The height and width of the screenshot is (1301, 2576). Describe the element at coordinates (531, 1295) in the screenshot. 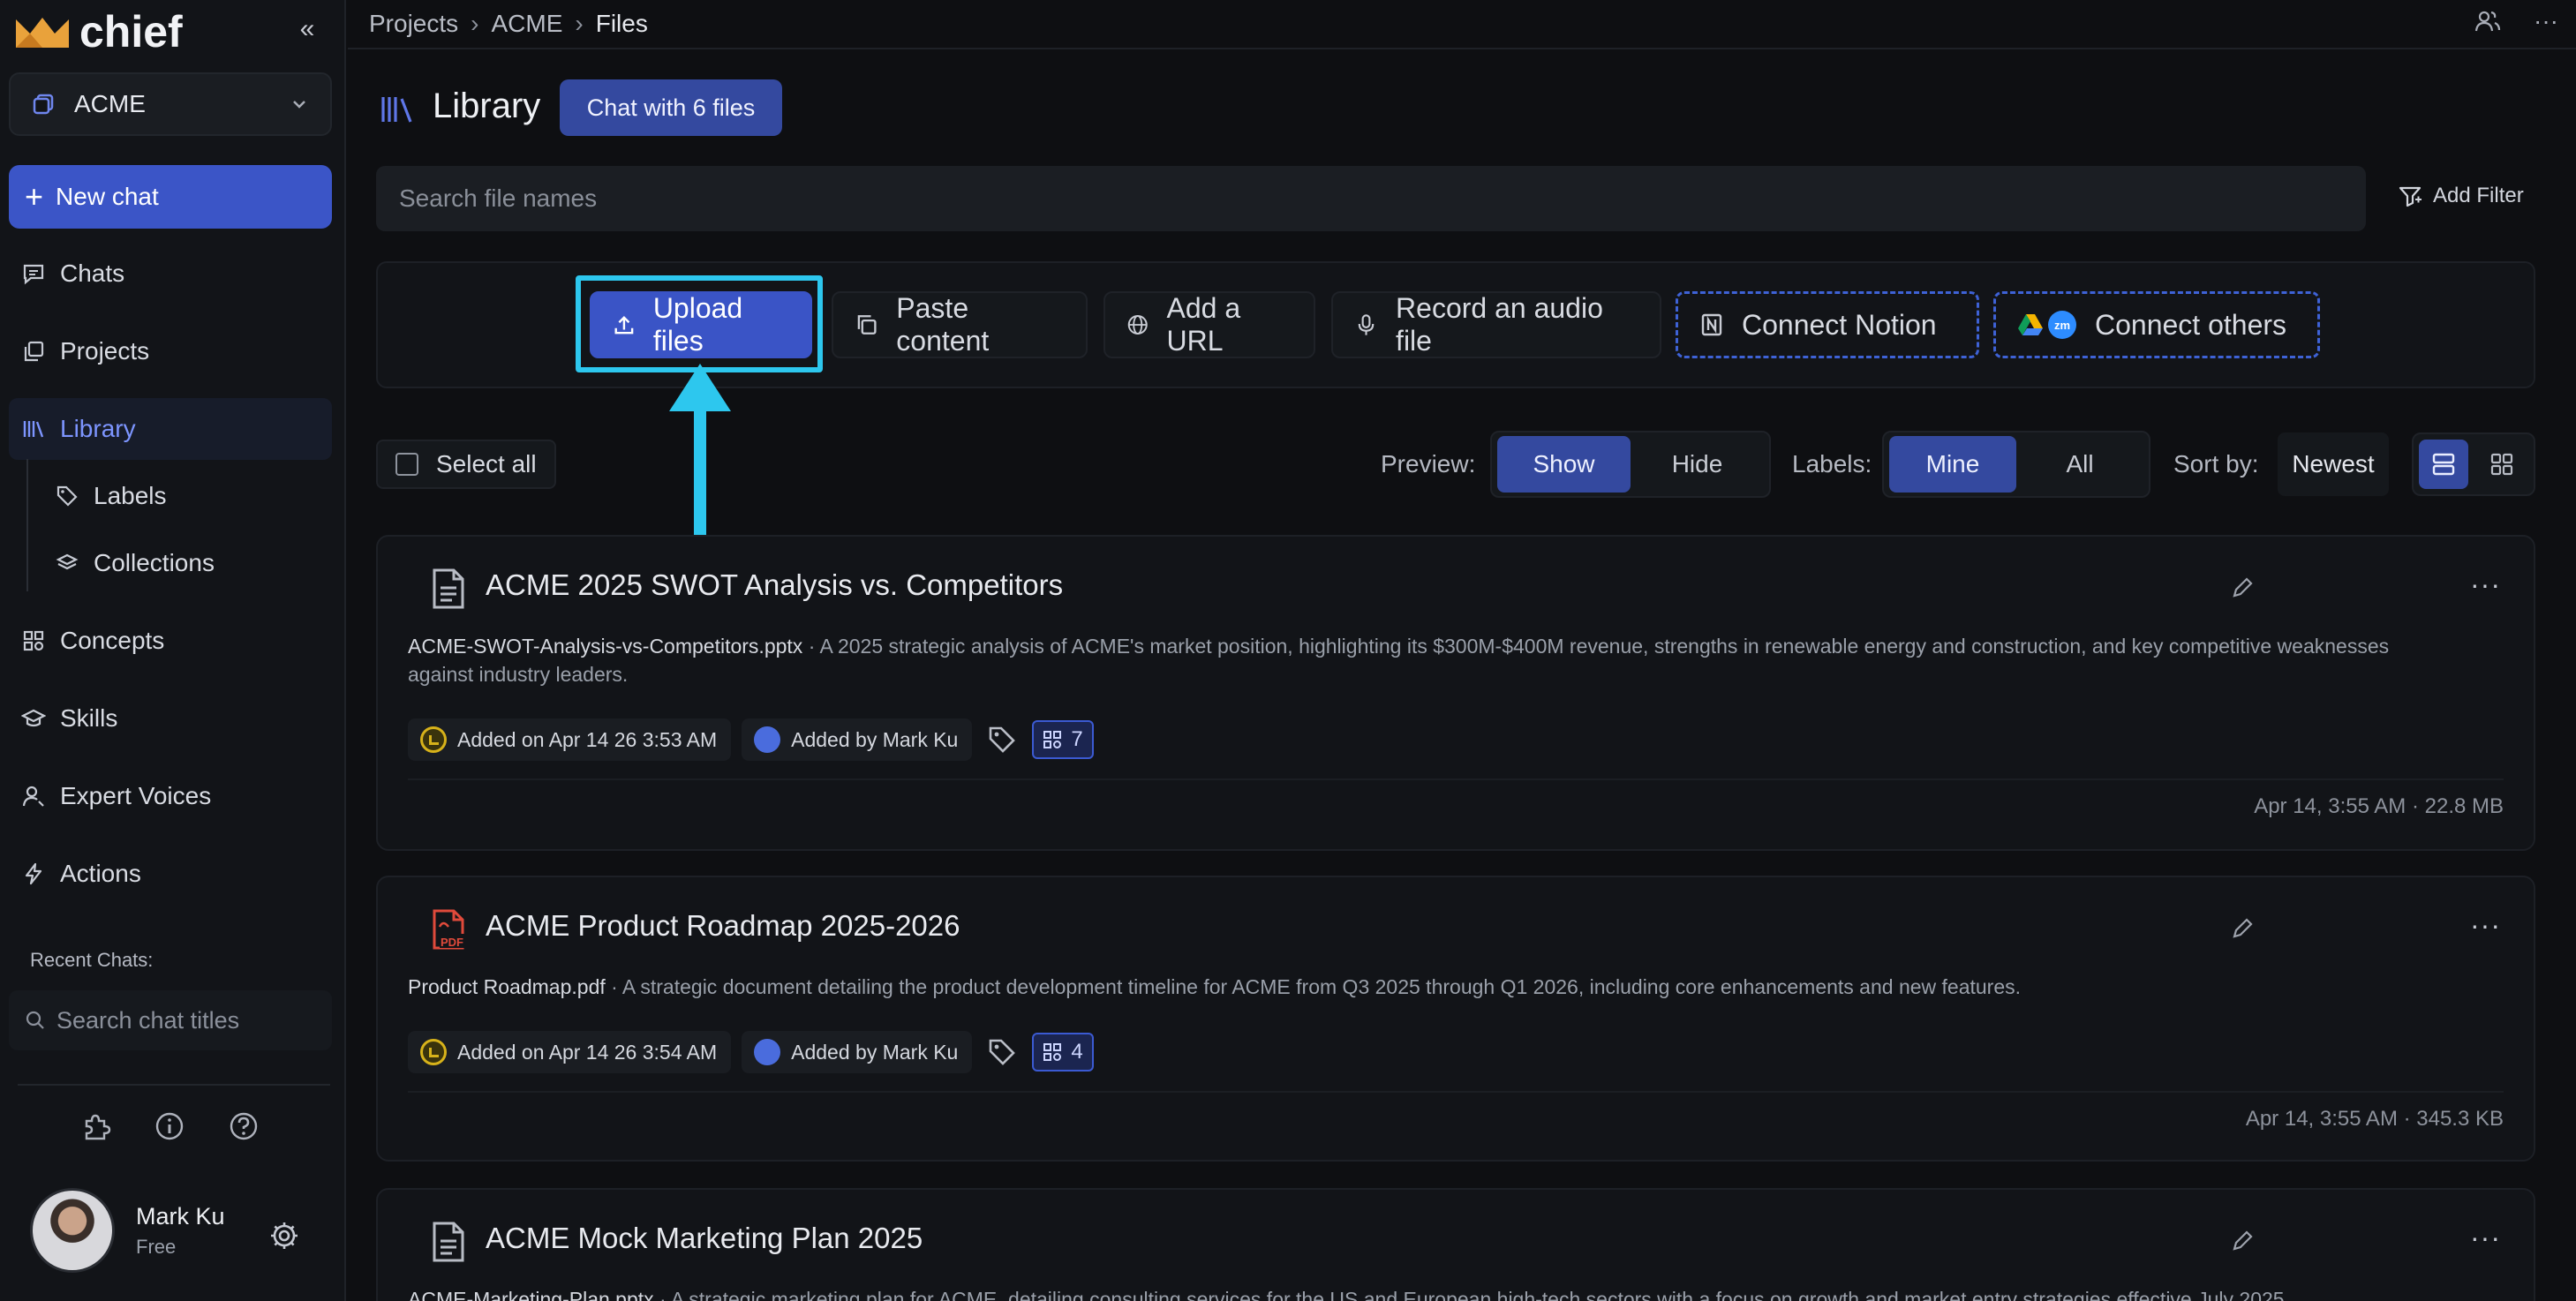

I see `file-name: ACME-Marketing-Plan.pptx` at that location.